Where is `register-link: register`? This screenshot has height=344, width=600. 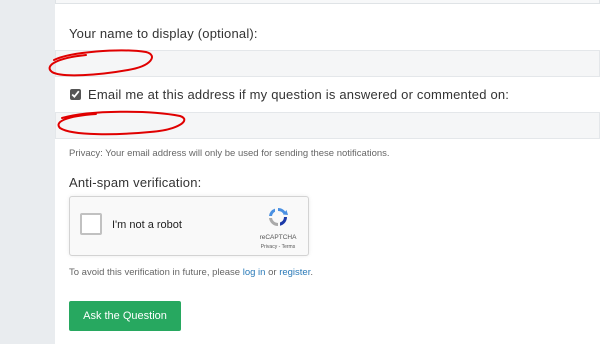 register-link: register is located at coordinates (294, 272).